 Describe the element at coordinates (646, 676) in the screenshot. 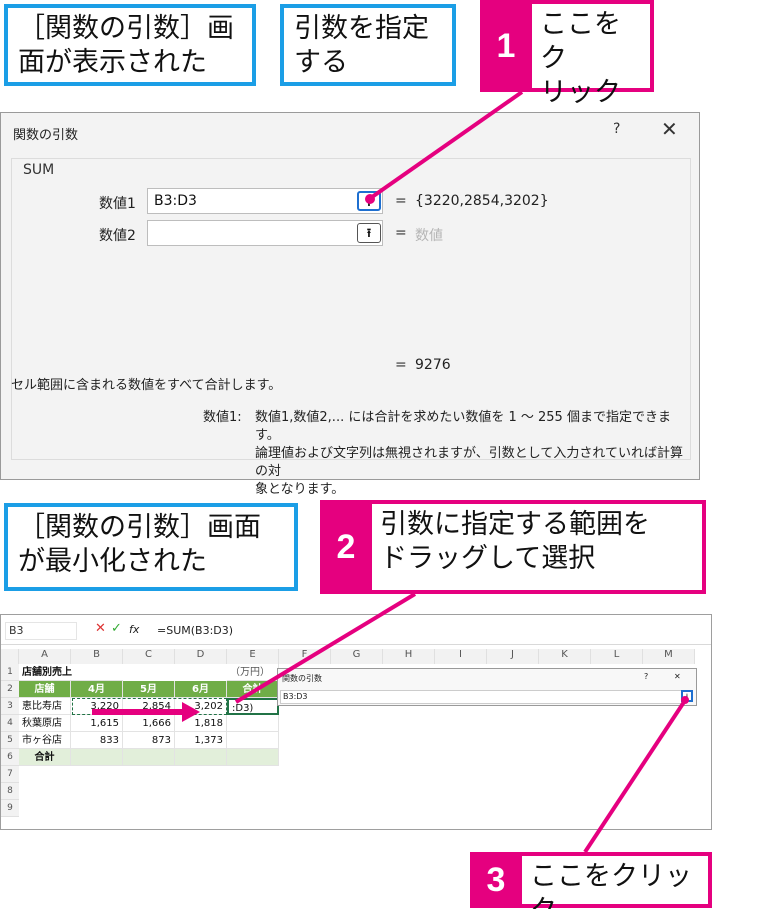

I see `mini-help-icon: ?` at that location.